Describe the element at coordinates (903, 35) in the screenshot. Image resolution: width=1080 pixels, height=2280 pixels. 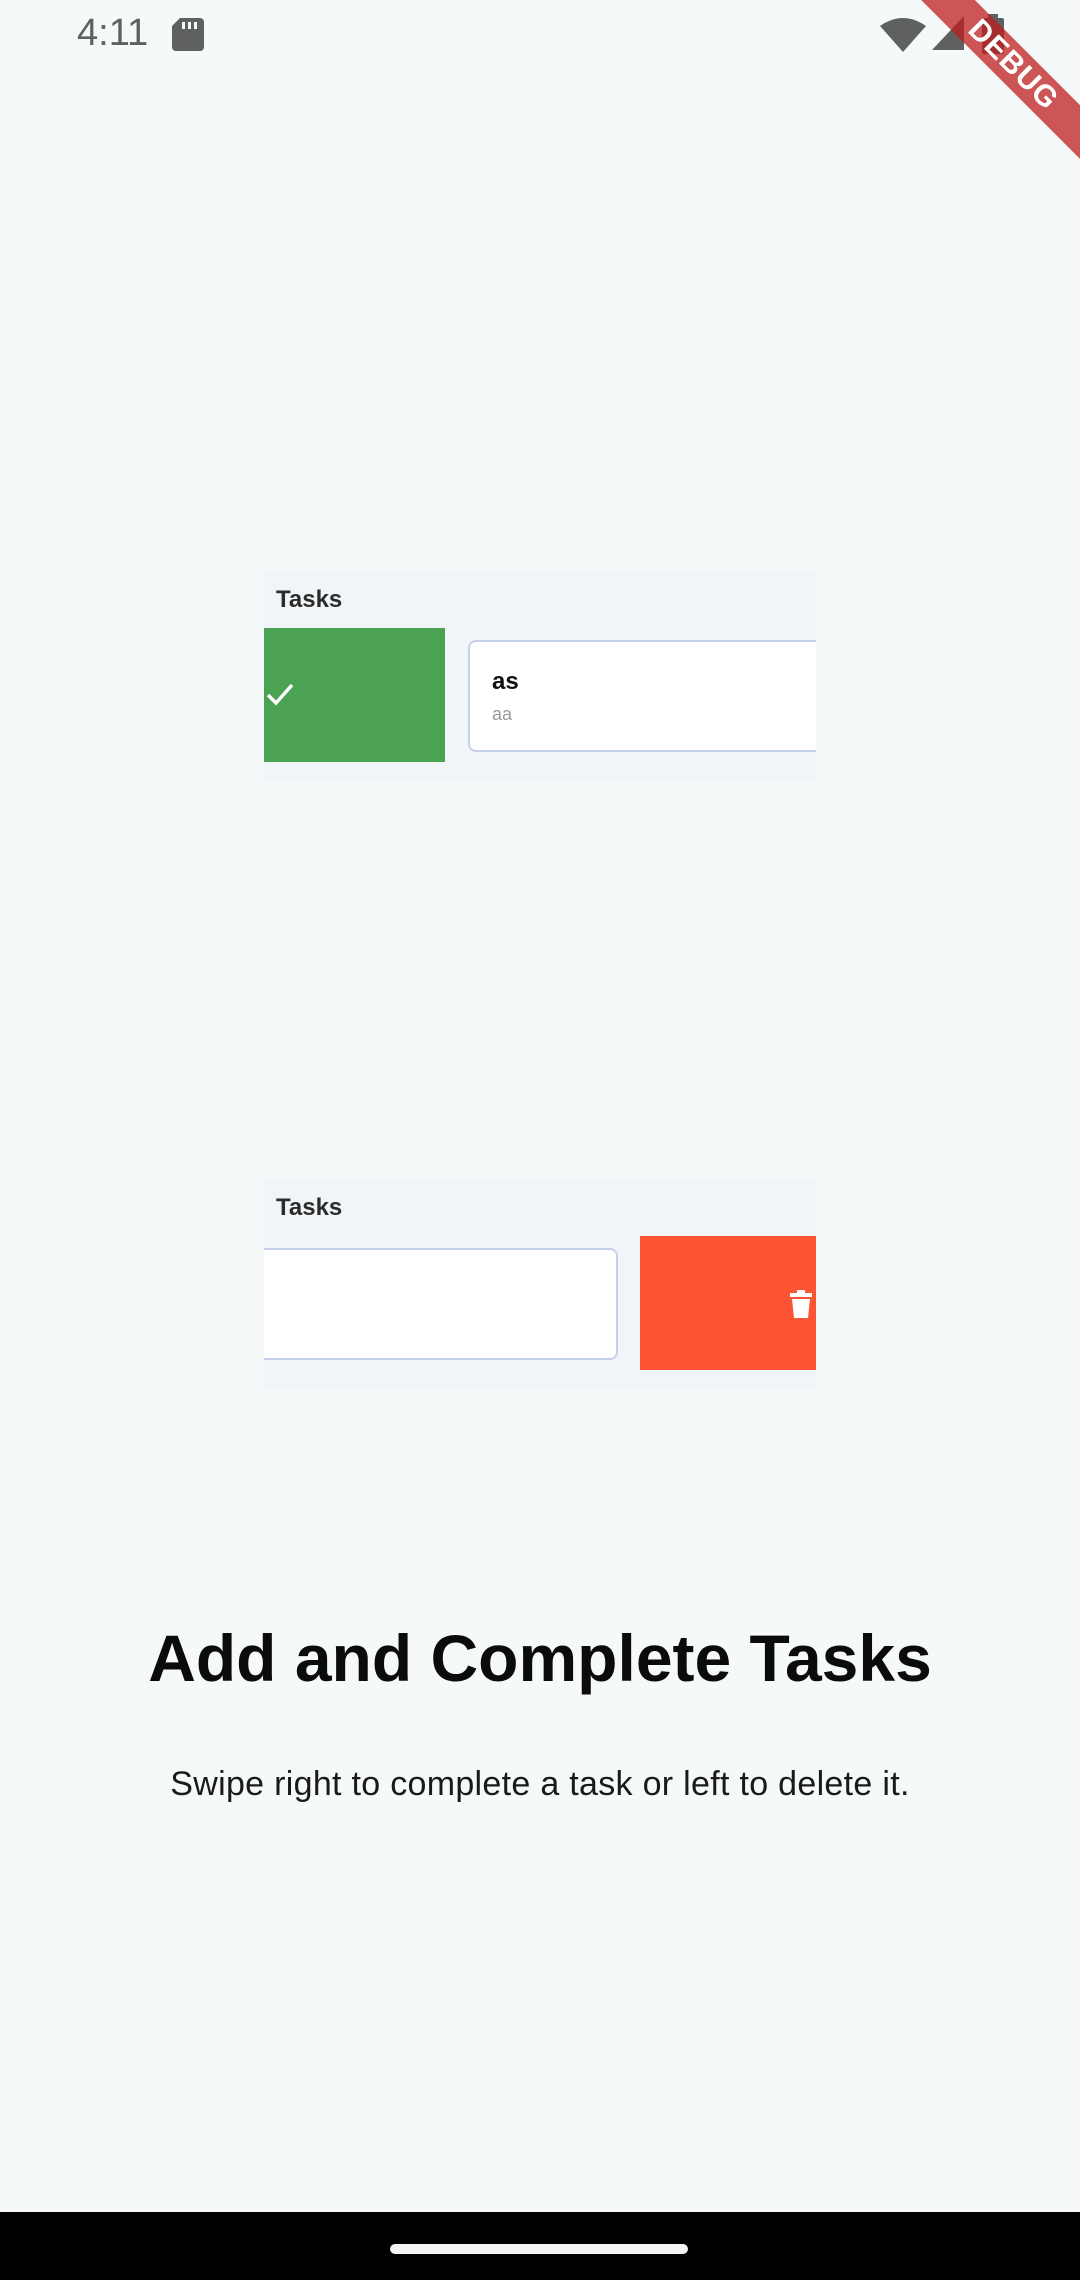
I see `wifi-icon` at that location.